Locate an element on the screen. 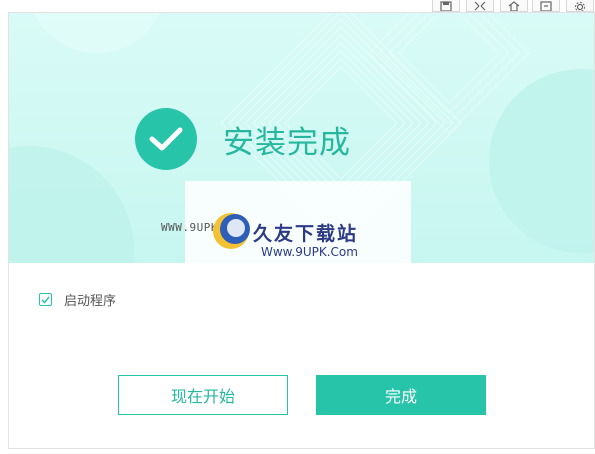 The width and height of the screenshot is (595, 454). success-check-icon is located at coordinates (166, 139).